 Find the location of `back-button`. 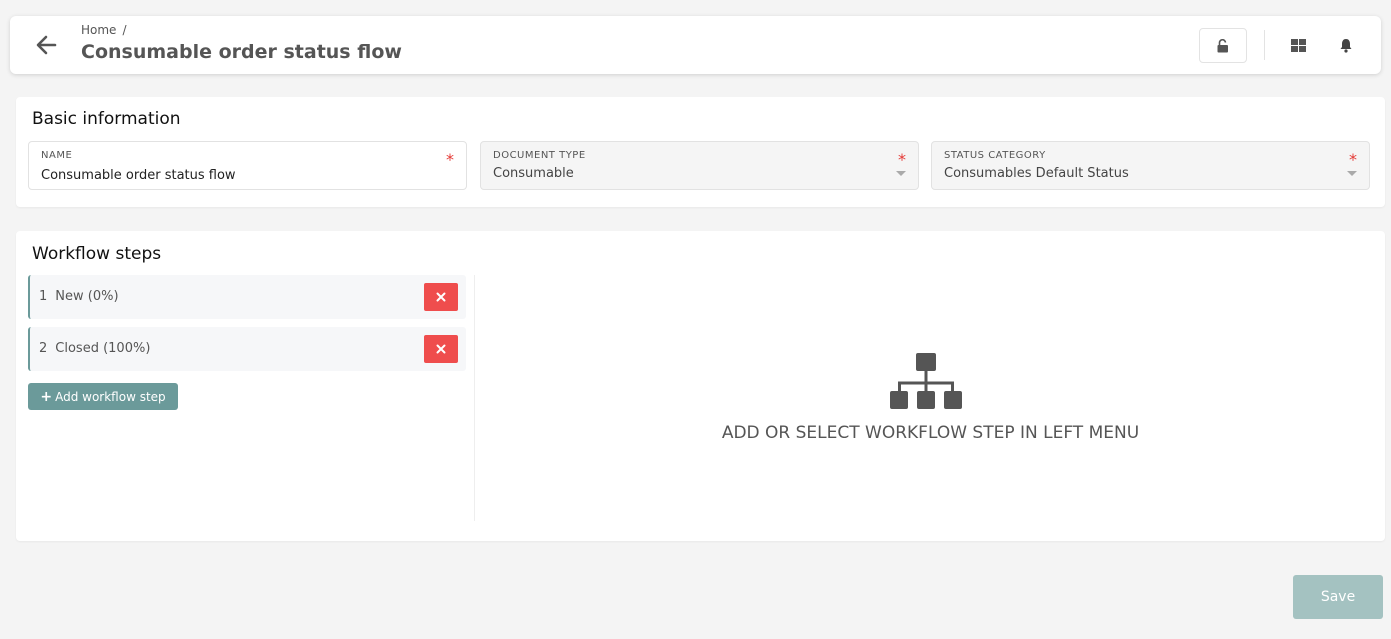

back-button is located at coordinates (46, 45).